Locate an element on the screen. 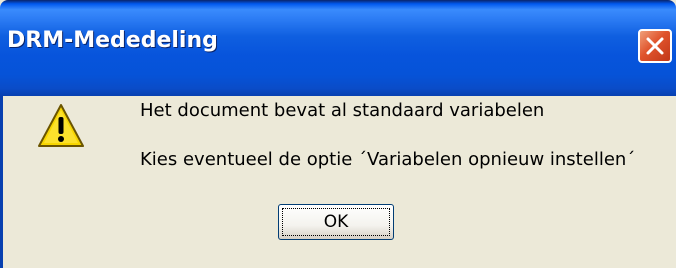  warning-icon is located at coordinates (61, 125).